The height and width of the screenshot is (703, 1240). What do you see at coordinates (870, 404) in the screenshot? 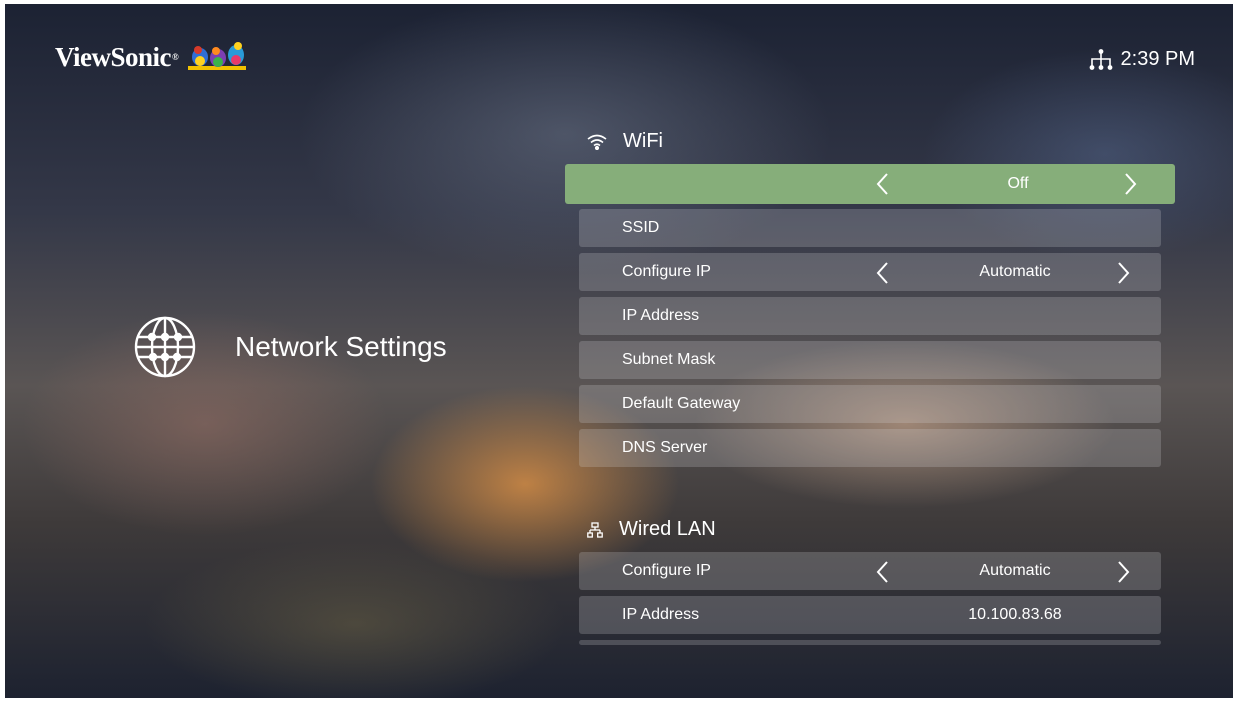
I see `wifi-default-gateway-row: Default Gateway` at bounding box center [870, 404].